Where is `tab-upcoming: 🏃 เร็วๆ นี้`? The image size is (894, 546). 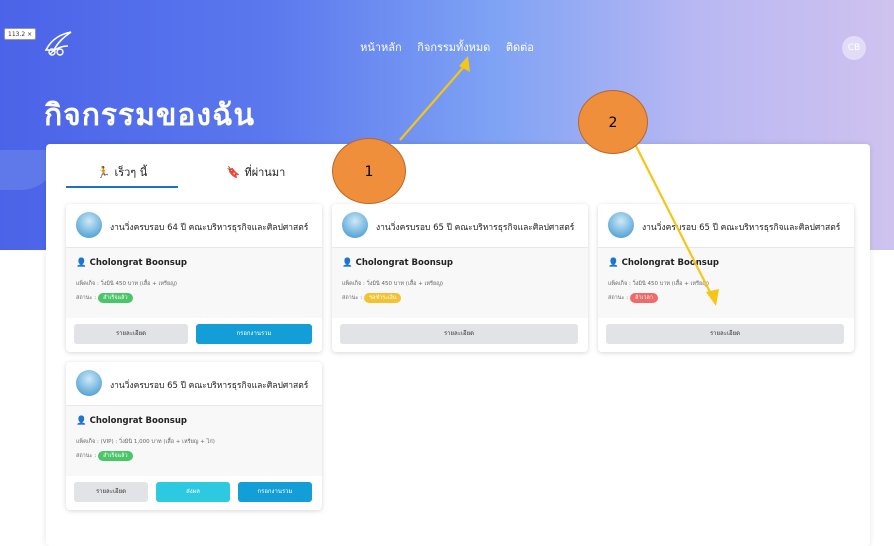
tab-upcoming: 🏃 เร็วๆ นี้ is located at coordinates (122, 175).